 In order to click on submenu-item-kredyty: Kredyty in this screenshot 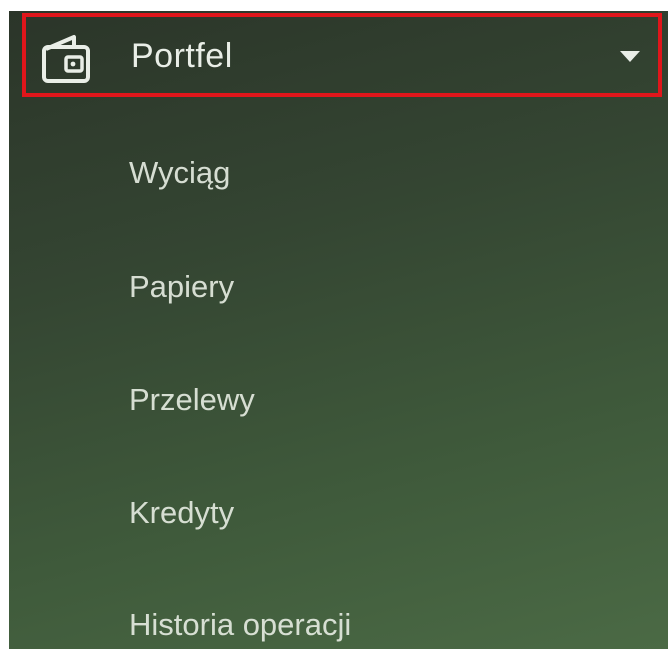, I will do `click(181, 513)`.